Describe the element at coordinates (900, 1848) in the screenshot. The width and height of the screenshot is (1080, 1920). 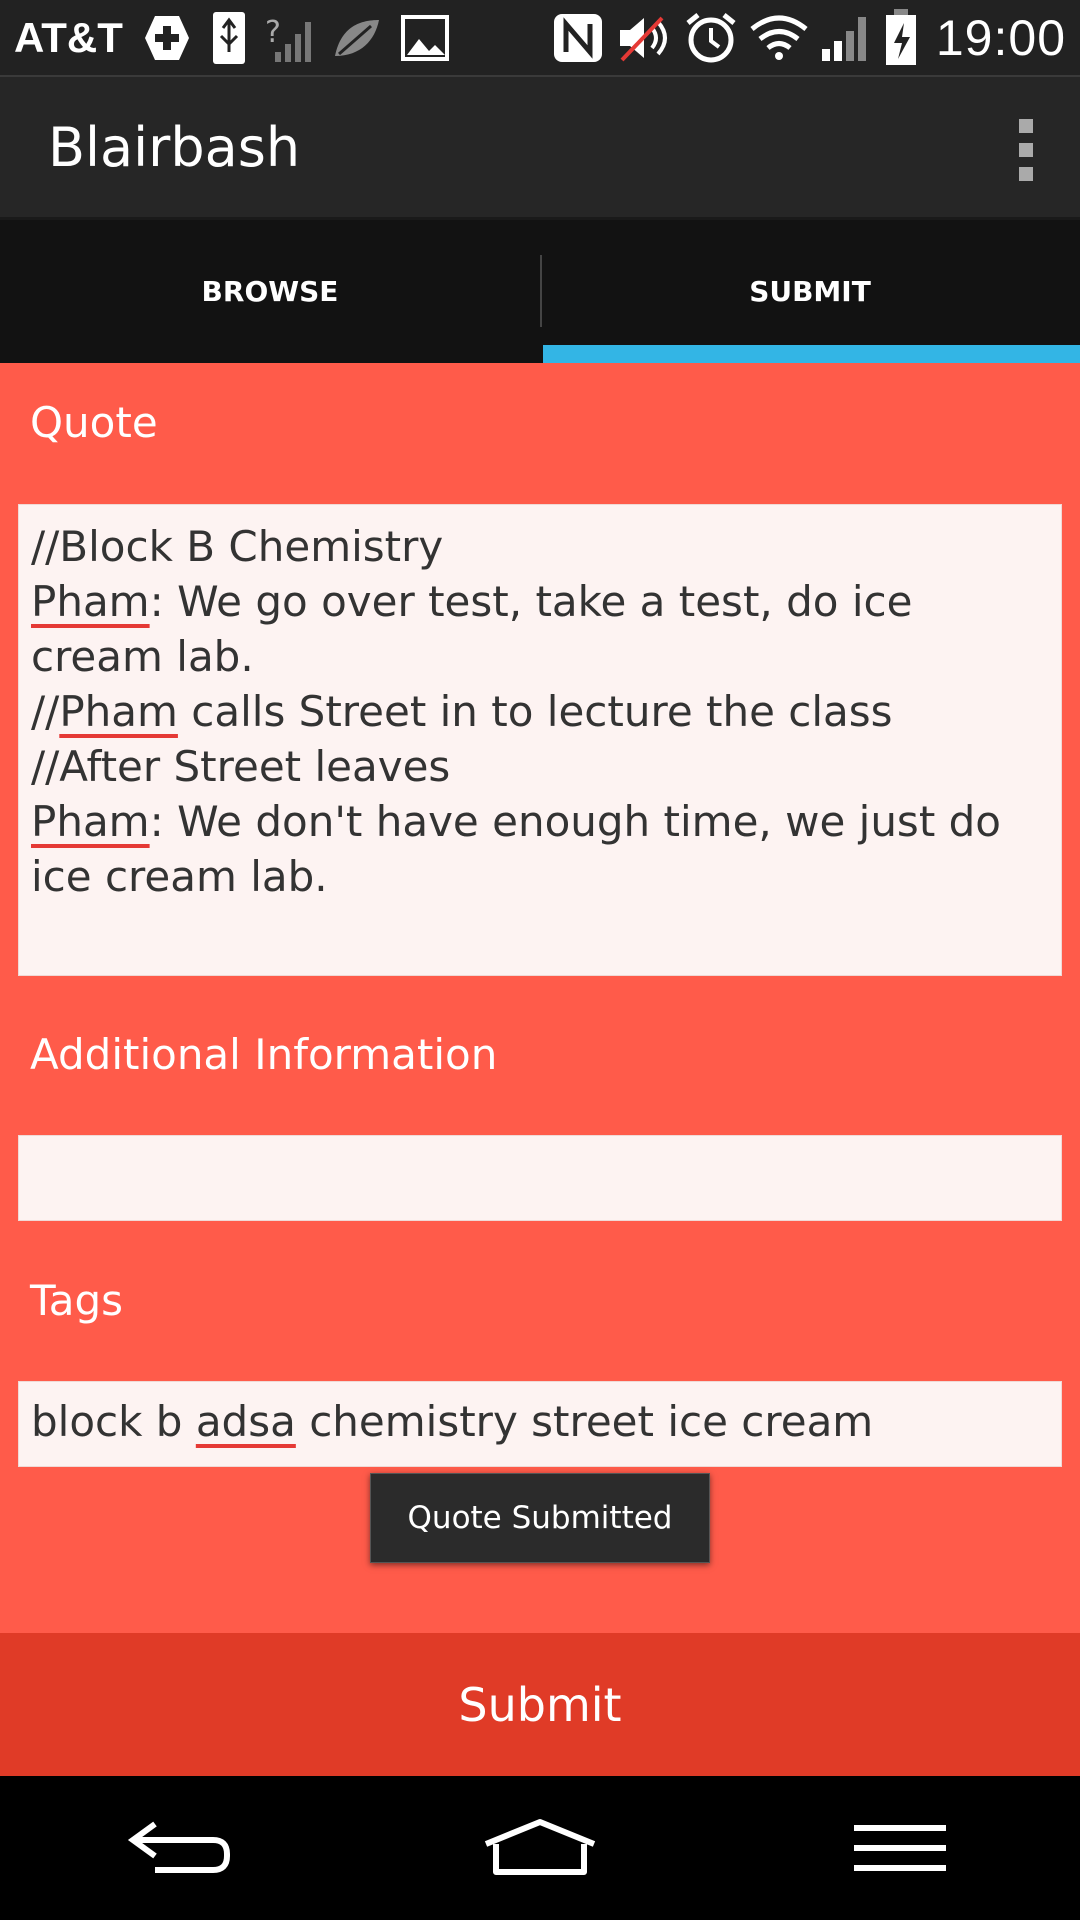
I see `menu-icon` at that location.